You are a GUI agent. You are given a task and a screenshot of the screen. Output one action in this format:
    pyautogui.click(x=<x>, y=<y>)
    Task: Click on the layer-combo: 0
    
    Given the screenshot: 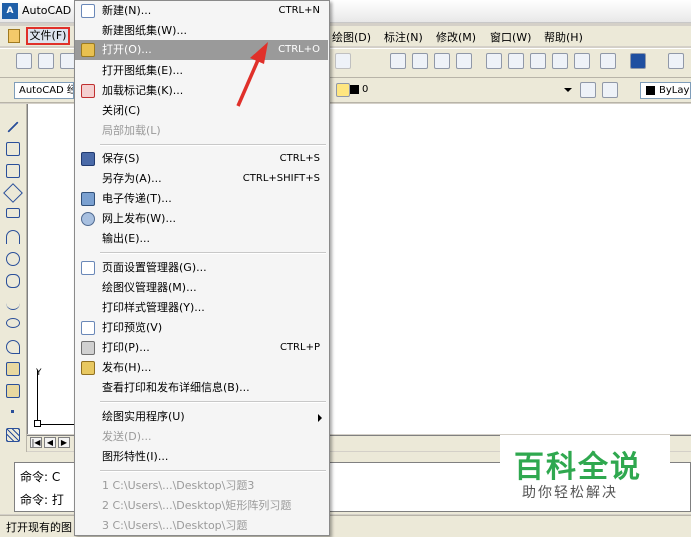 What is the action you would take?
    pyautogui.click(x=460, y=90)
    